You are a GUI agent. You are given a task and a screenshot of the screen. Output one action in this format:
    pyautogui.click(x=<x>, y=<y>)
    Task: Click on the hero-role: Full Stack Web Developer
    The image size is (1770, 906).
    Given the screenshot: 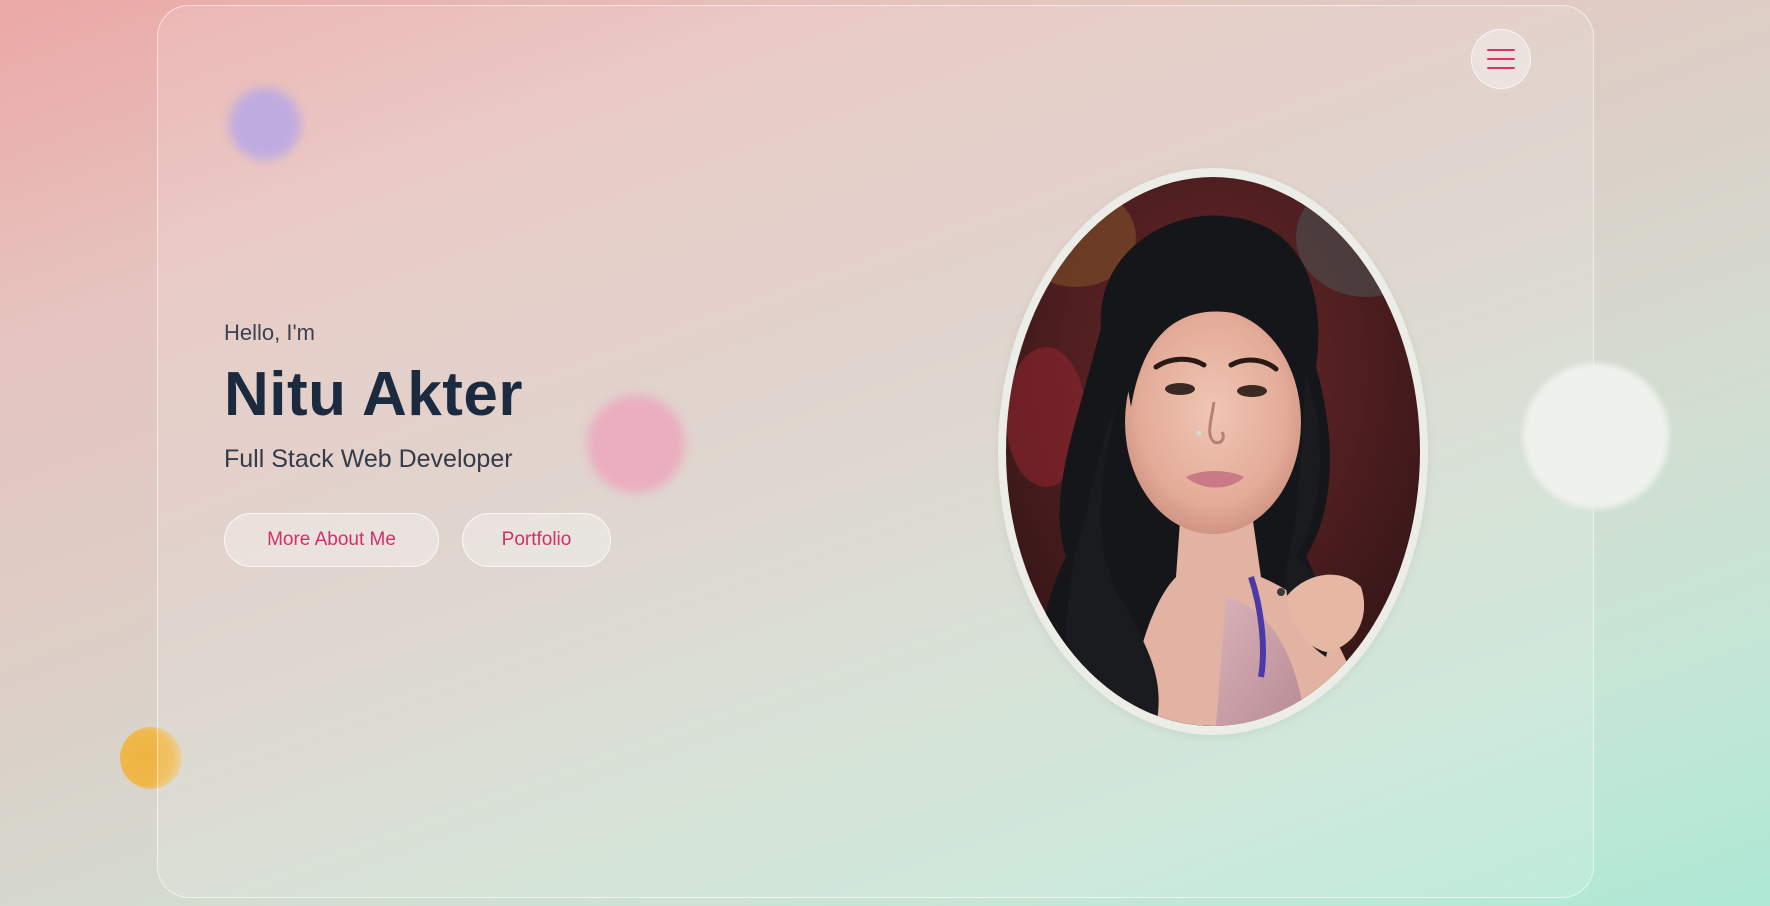 What is the action you would take?
    pyautogui.click(x=368, y=459)
    